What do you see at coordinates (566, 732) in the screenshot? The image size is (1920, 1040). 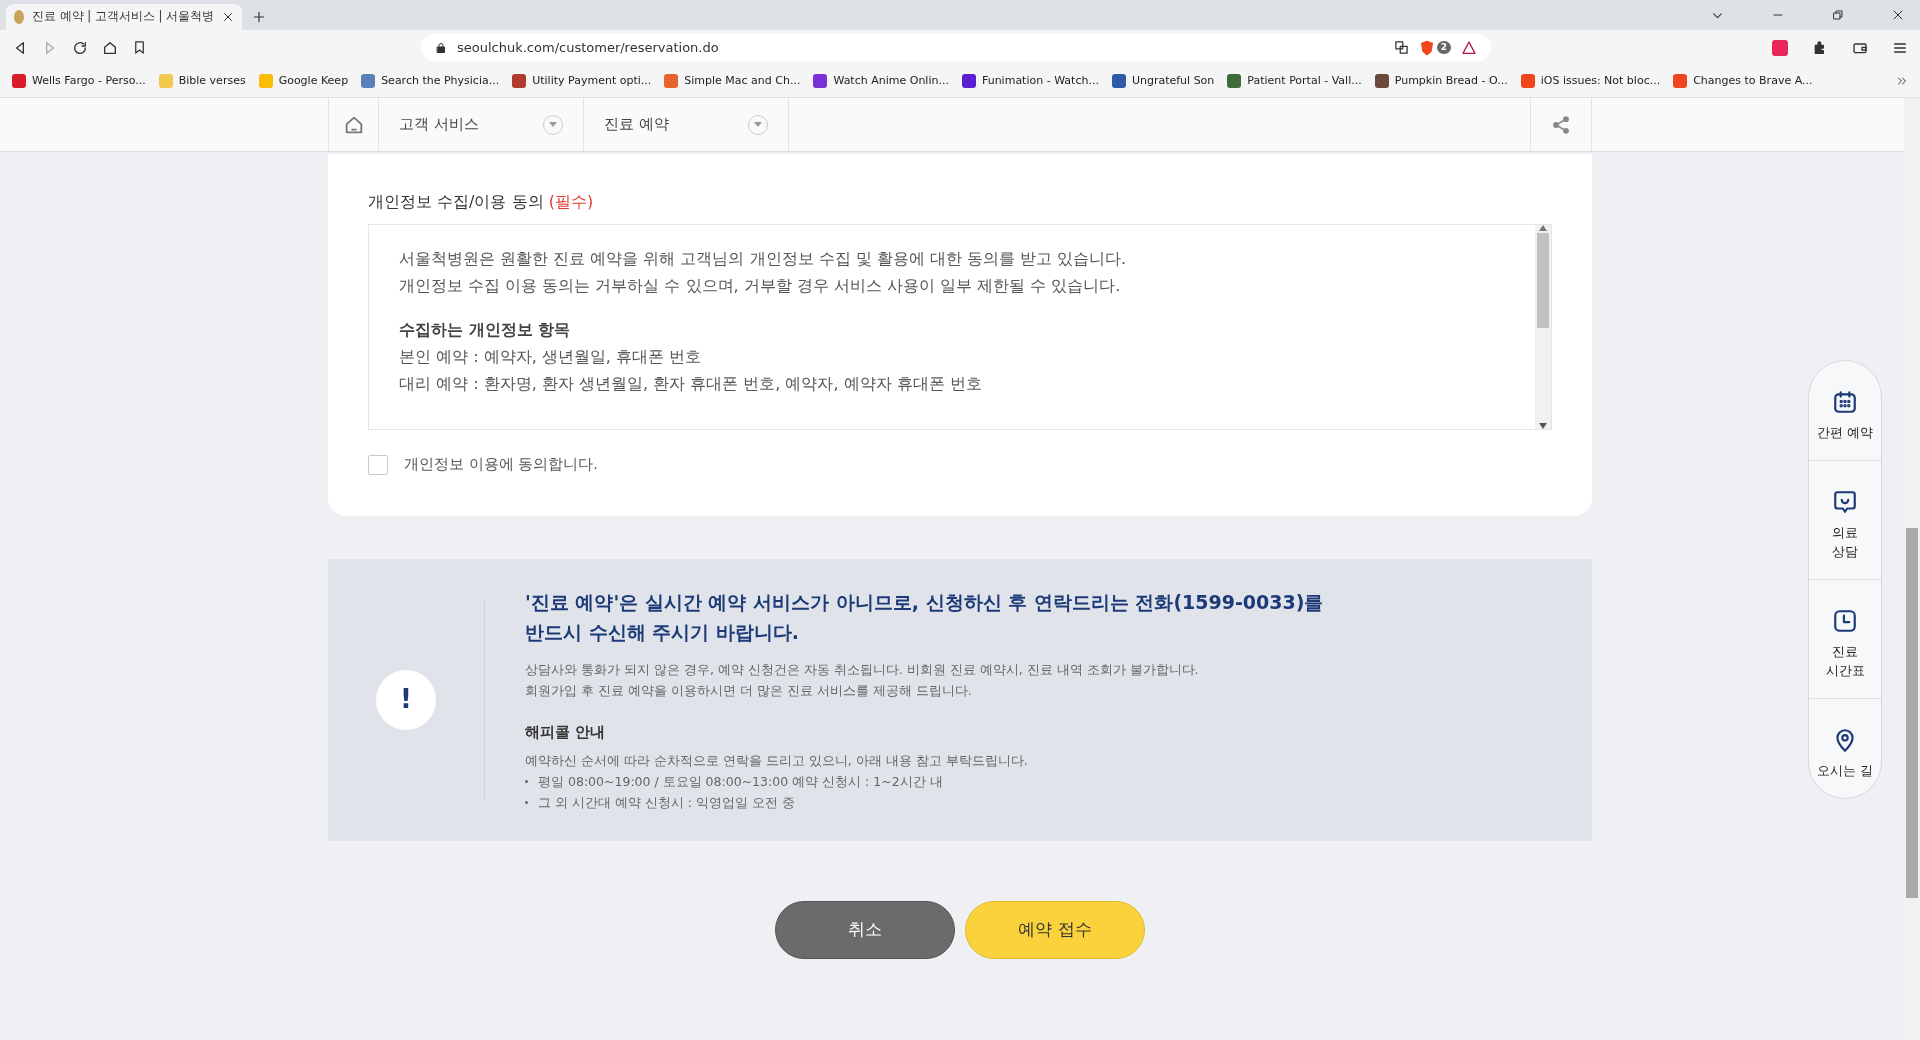 I see `notice-subheading: 해피콜 안내` at bounding box center [566, 732].